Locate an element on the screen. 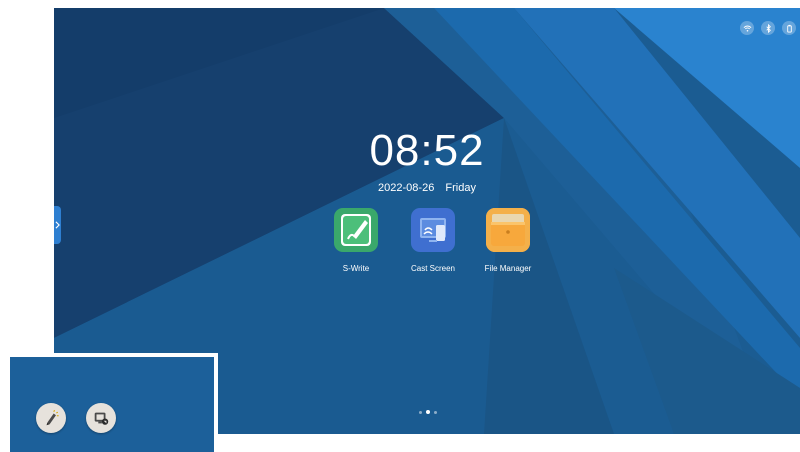 The image size is (800, 452). screen-record-icon is located at coordinates (101, 418).